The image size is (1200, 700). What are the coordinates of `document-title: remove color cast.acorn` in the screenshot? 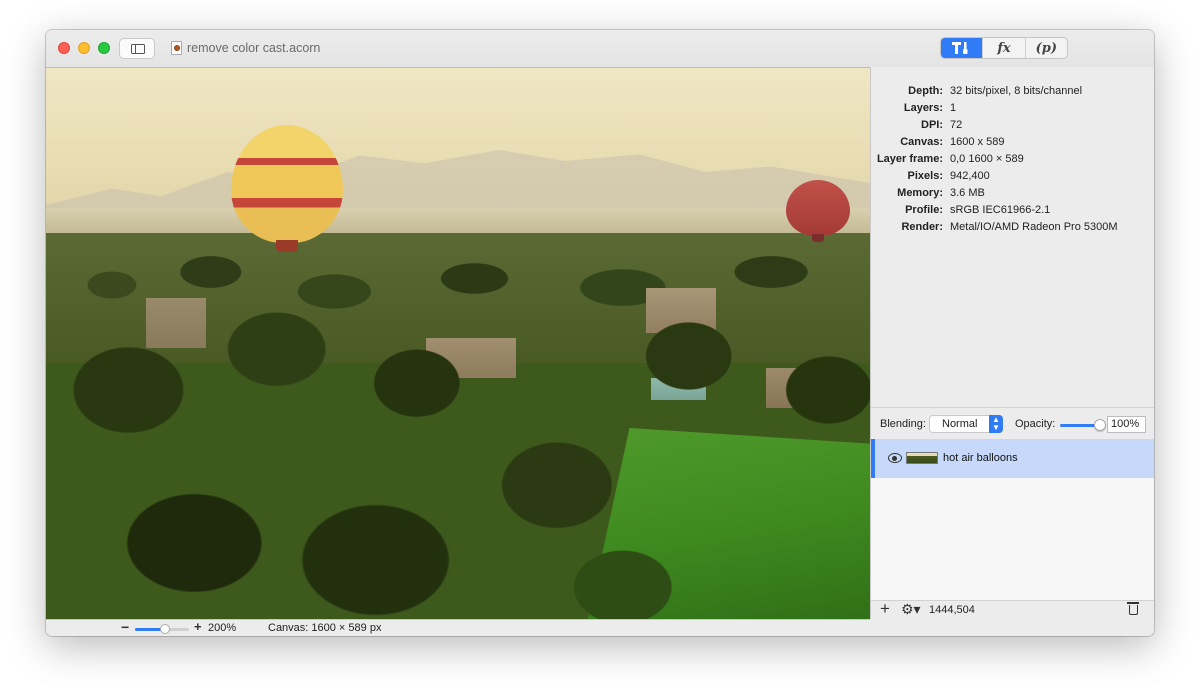 It's located at (254, 48).